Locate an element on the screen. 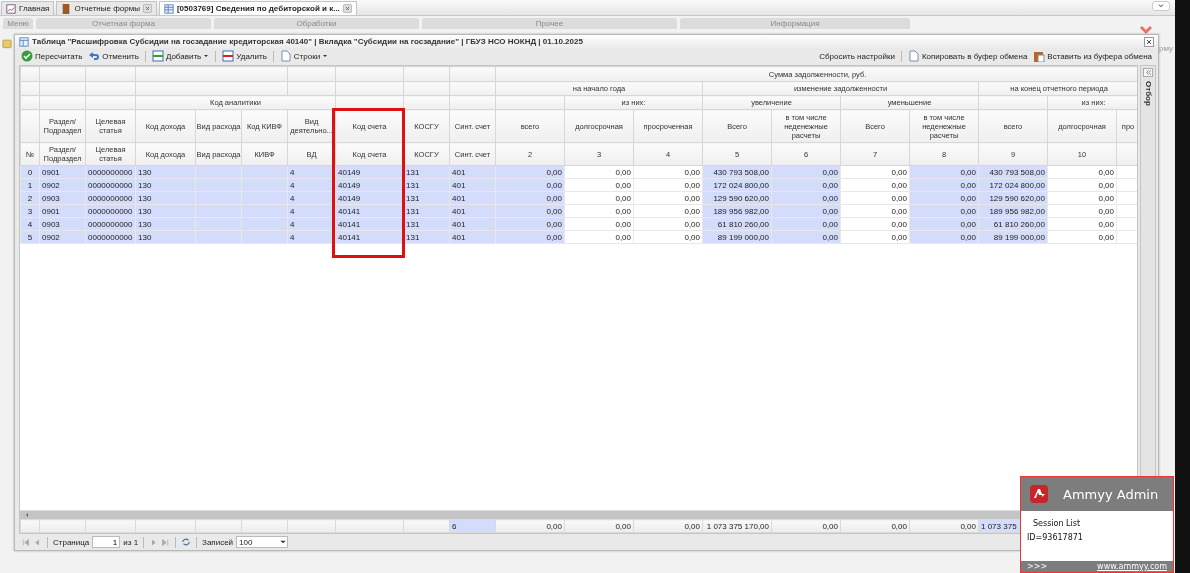 The image size is (1190, 573). double-chevron-icon is located at coordinates (1148, 72).